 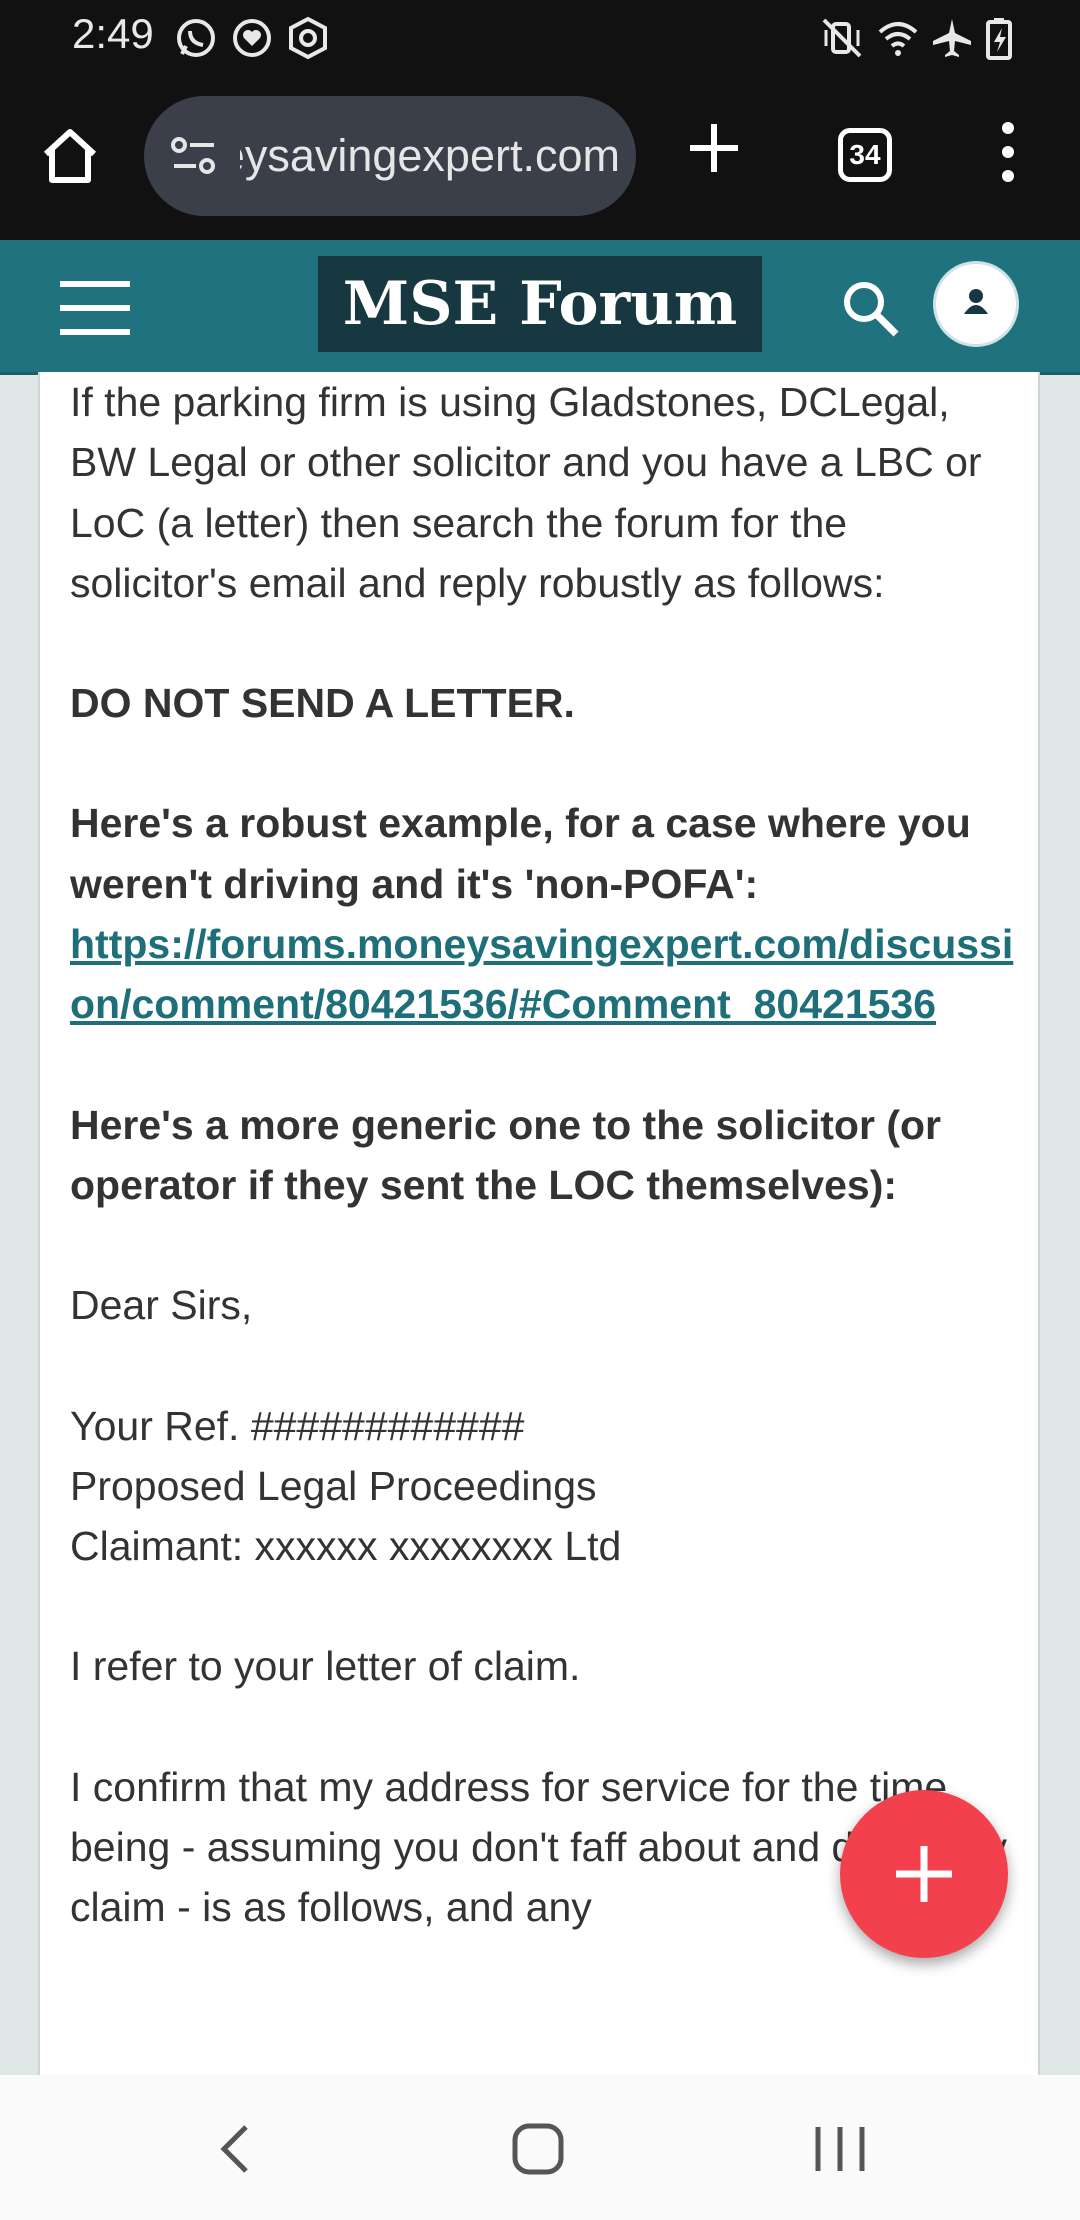 I want to click on user-avatar-icon, so click(x=976, y=304).